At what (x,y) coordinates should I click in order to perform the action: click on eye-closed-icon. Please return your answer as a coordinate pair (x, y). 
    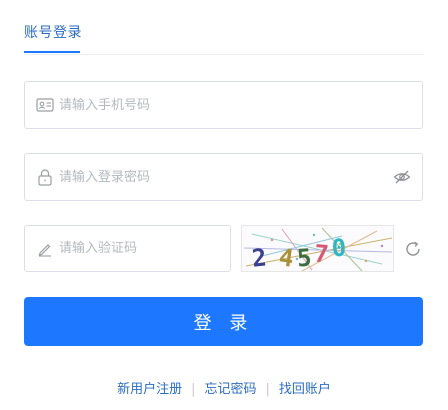
    Looking at the image, I should click on (402, 177).